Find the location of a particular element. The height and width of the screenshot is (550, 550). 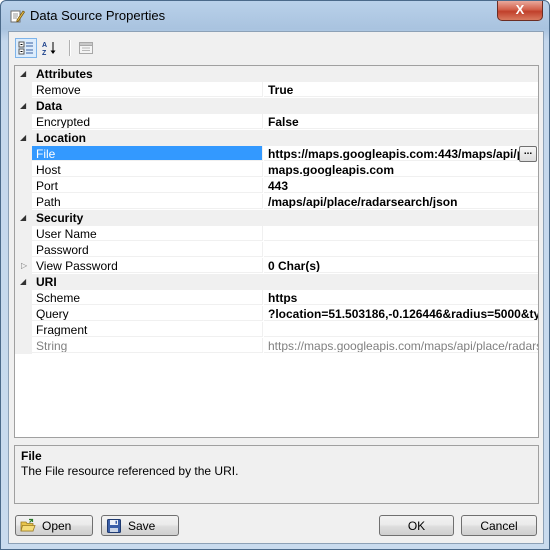

property-name: Fragment is located at coordinates (147, 329).